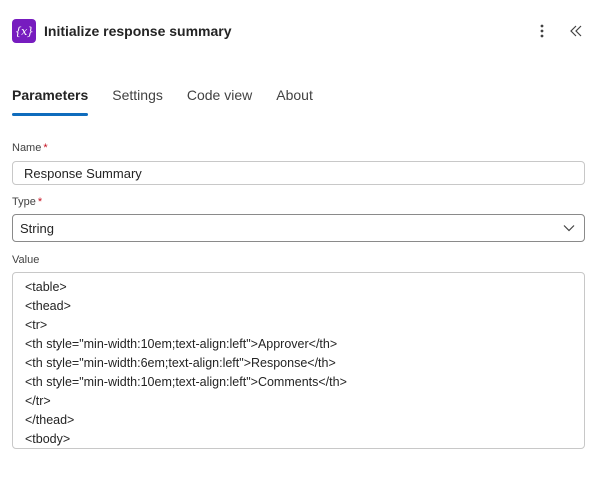 The width and height of the screenshot is (597, 495). I want to click on name-label: Name *, so click(30, 148).